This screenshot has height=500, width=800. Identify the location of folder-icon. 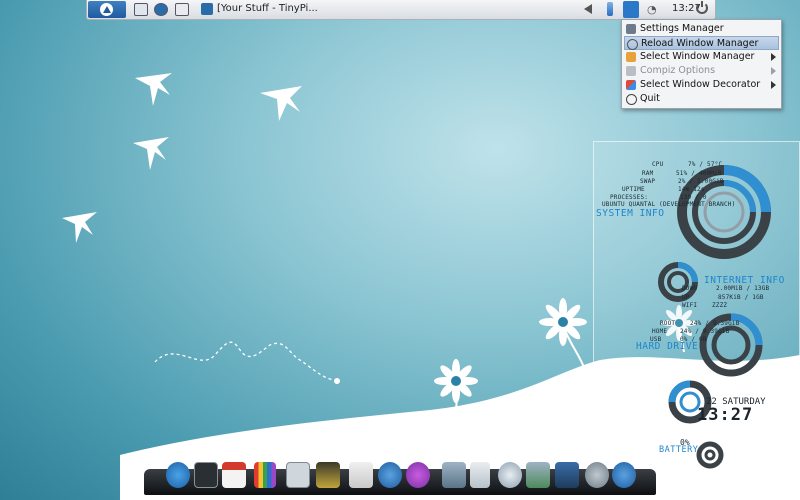
(454, 475).